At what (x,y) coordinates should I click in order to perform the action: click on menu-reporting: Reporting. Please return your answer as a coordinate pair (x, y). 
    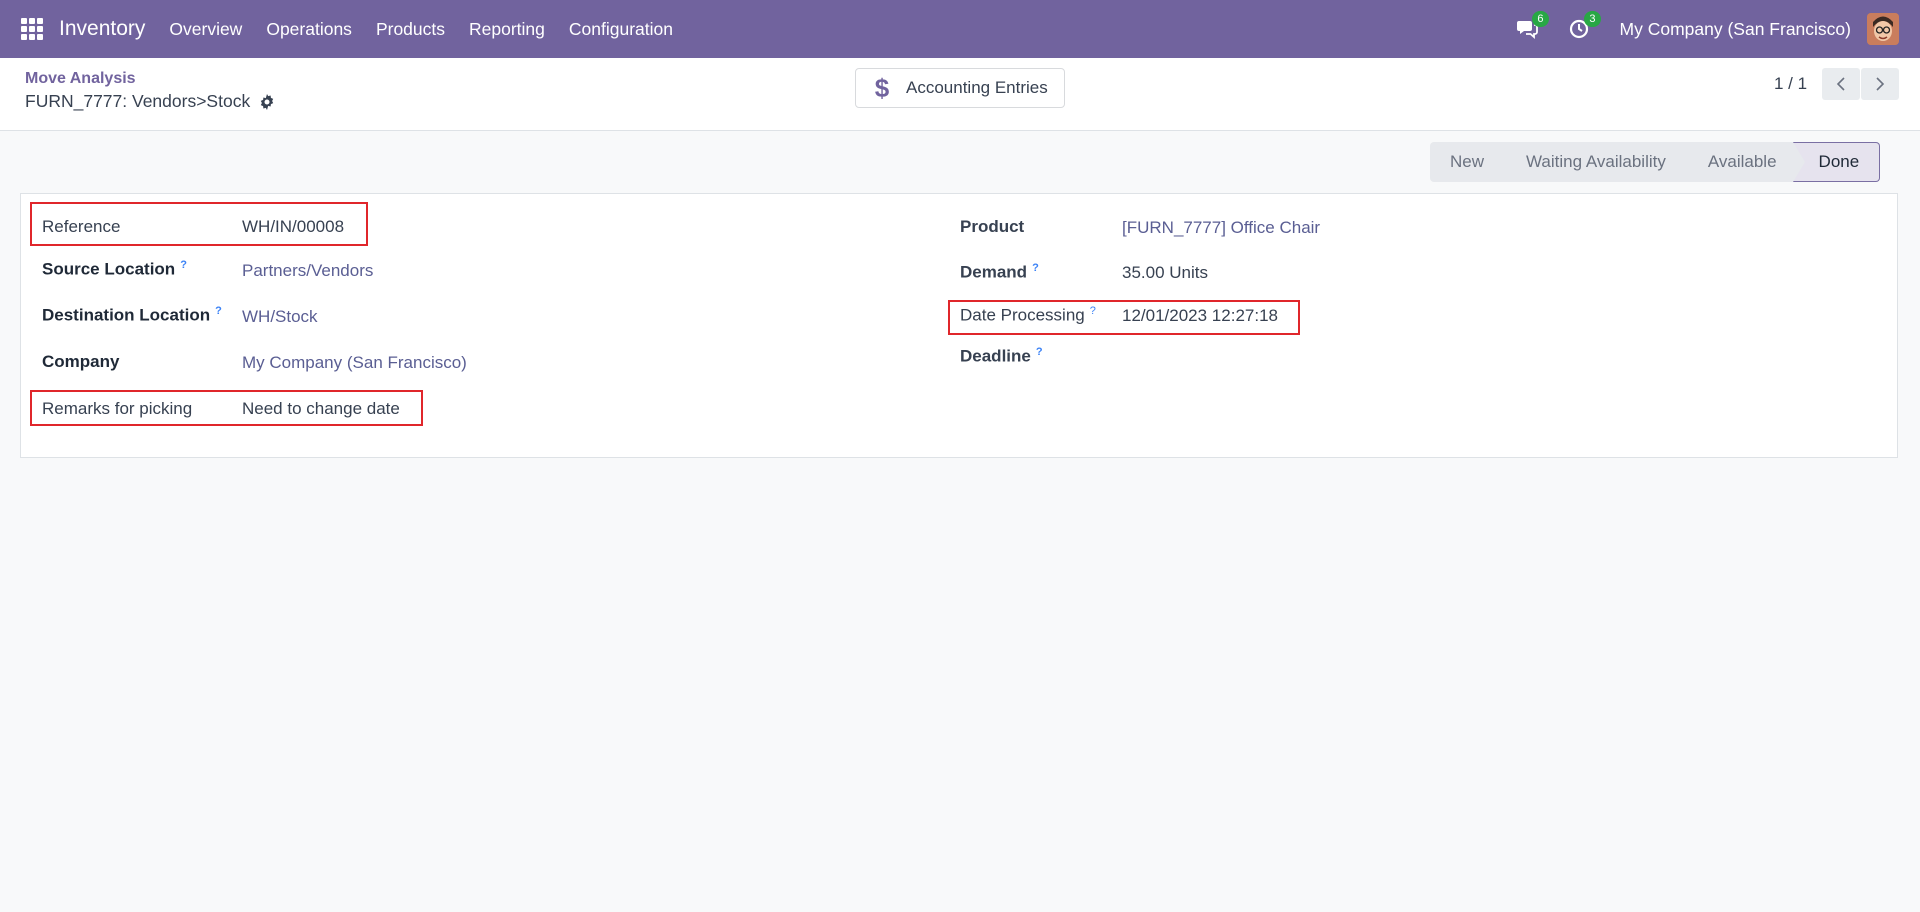
    Looking at the image, I should click on (507, 29).